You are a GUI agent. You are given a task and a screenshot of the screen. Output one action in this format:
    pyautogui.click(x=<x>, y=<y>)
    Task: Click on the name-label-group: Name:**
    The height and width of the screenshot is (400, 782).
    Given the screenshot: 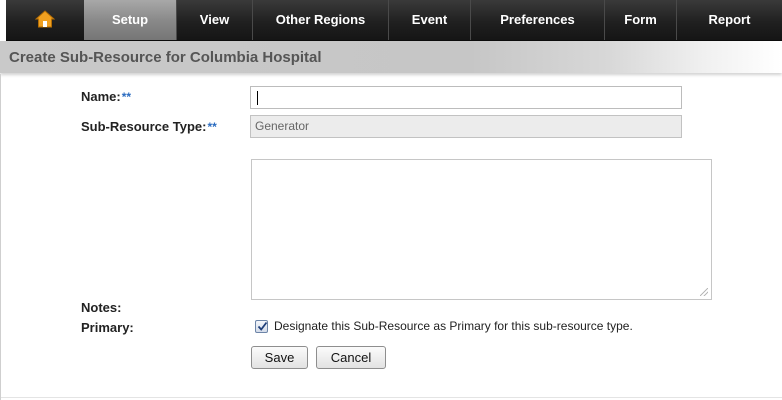 What is the action you would take?
    pyautogui.click(x=106, y=96)
    